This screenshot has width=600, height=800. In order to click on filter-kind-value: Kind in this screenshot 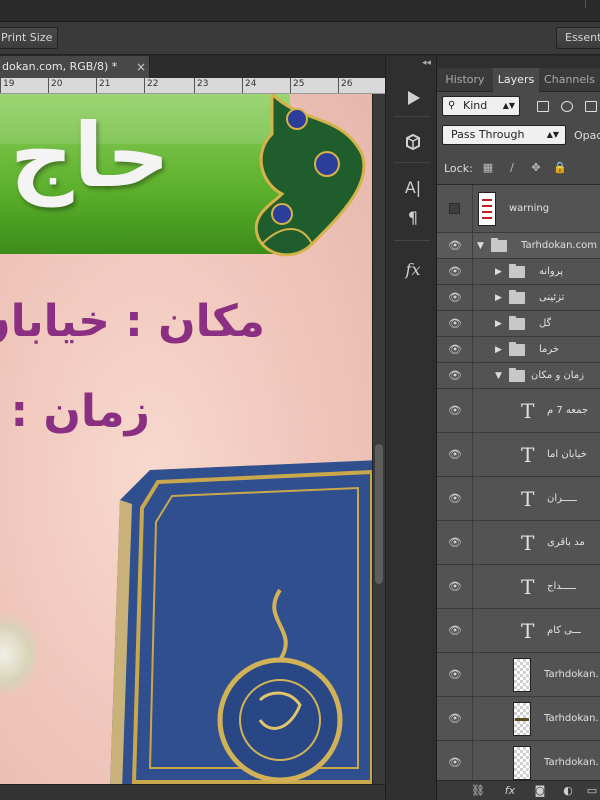, I will do `click(475, 105)`.